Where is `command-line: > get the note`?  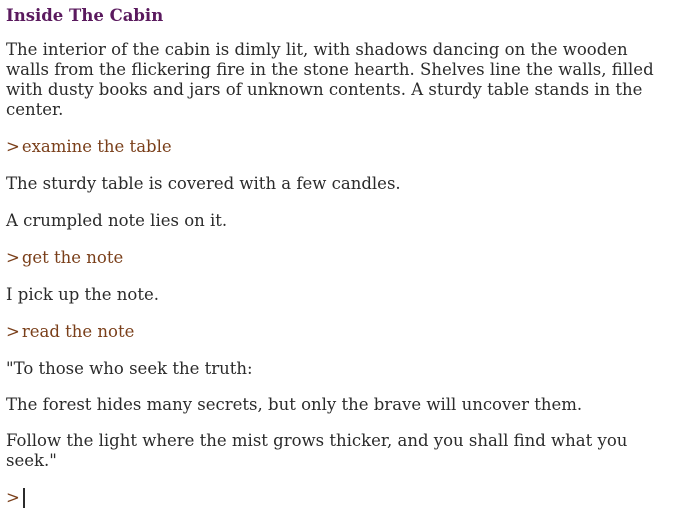
command-line: > get the note is located at coordinates (337, 258).